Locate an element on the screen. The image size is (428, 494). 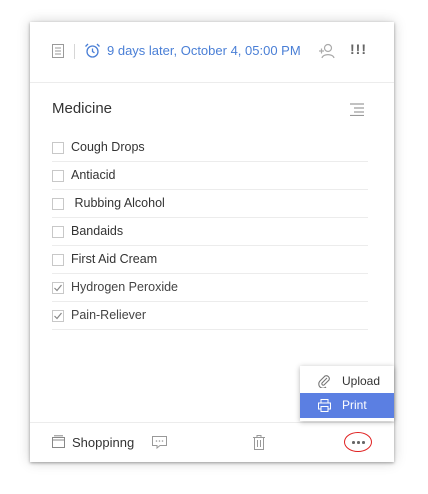
priority-button: !!! is located at coordinates (358, 49).